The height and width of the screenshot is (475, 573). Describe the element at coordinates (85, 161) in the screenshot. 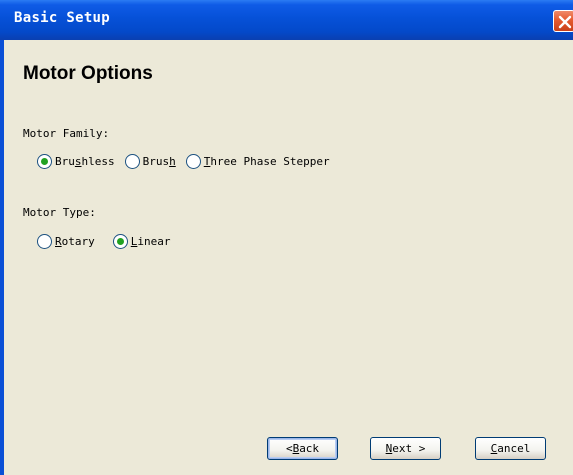

I see `radio-brushless-label: Brushless` at that location.